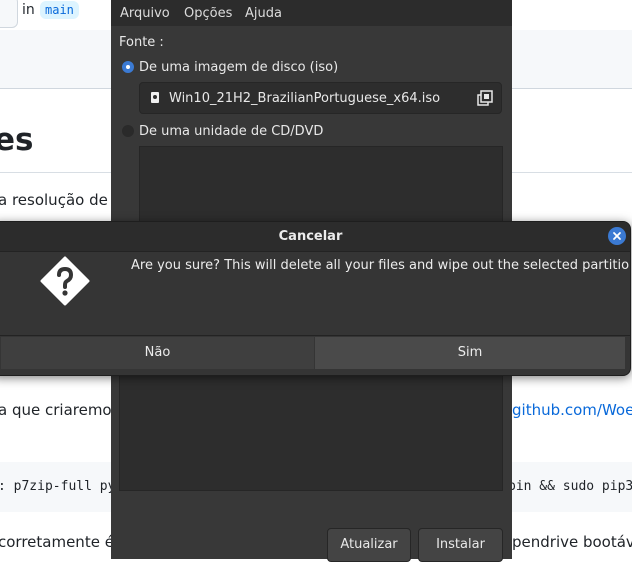  What do you see at coordinates (65, 281) in the screenshot?
I see `question-icon` at bounding box center [65, 281].